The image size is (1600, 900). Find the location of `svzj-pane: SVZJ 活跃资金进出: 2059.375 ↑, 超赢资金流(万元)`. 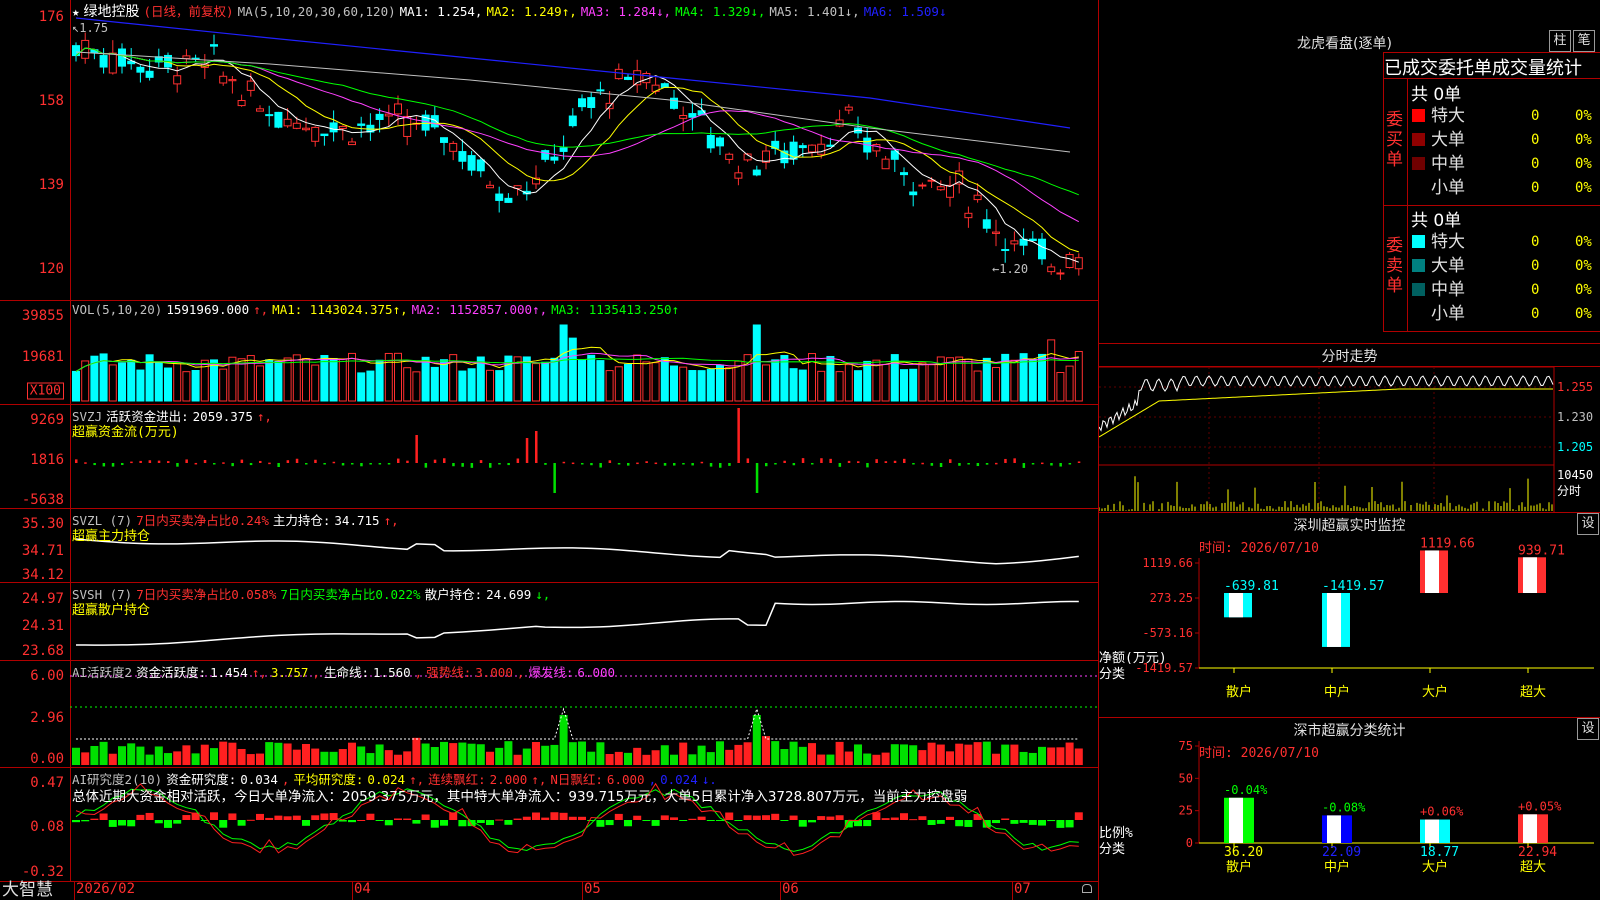

svzj-pane: SVZJ 活跃资金进出: 2059.375 ↑, 超赢资金流(万元) is located at coordinates (584, 457).